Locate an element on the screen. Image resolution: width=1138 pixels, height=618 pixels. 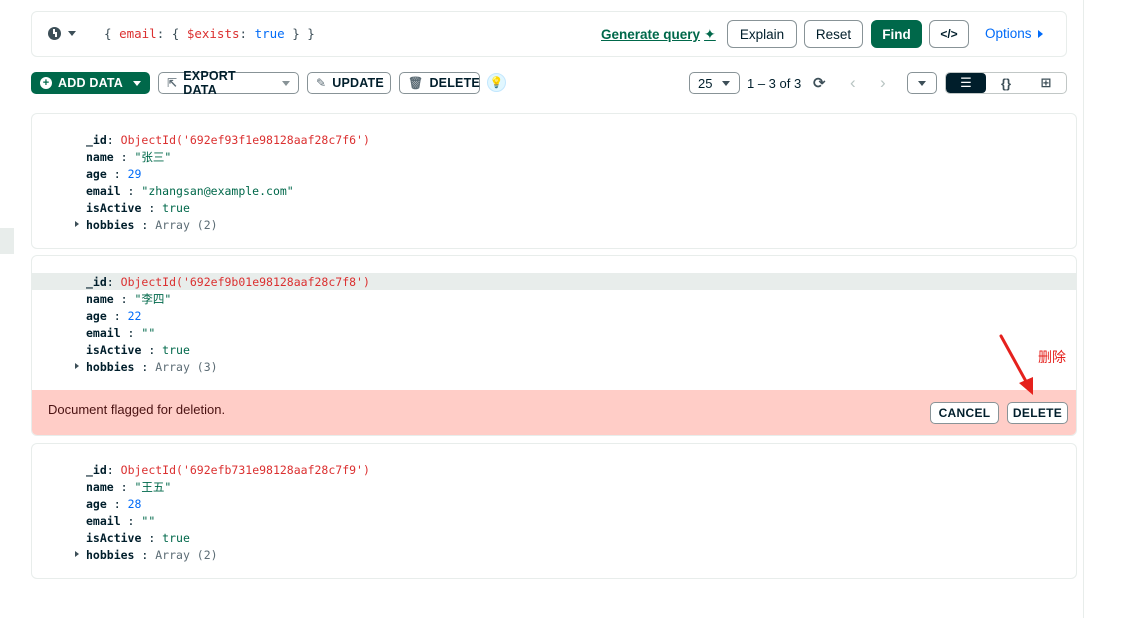
export-icon: ⇱ is located at coordinates (172, 83).